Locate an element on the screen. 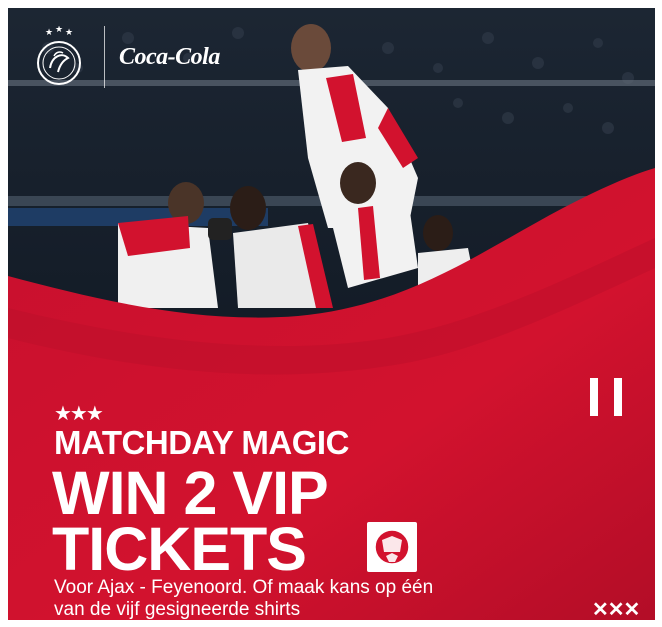 The height and width of the screenshot is (627, 662). promo-subline-2: van de vijf gesigneerde shirts is located at coordinates (177, 609).